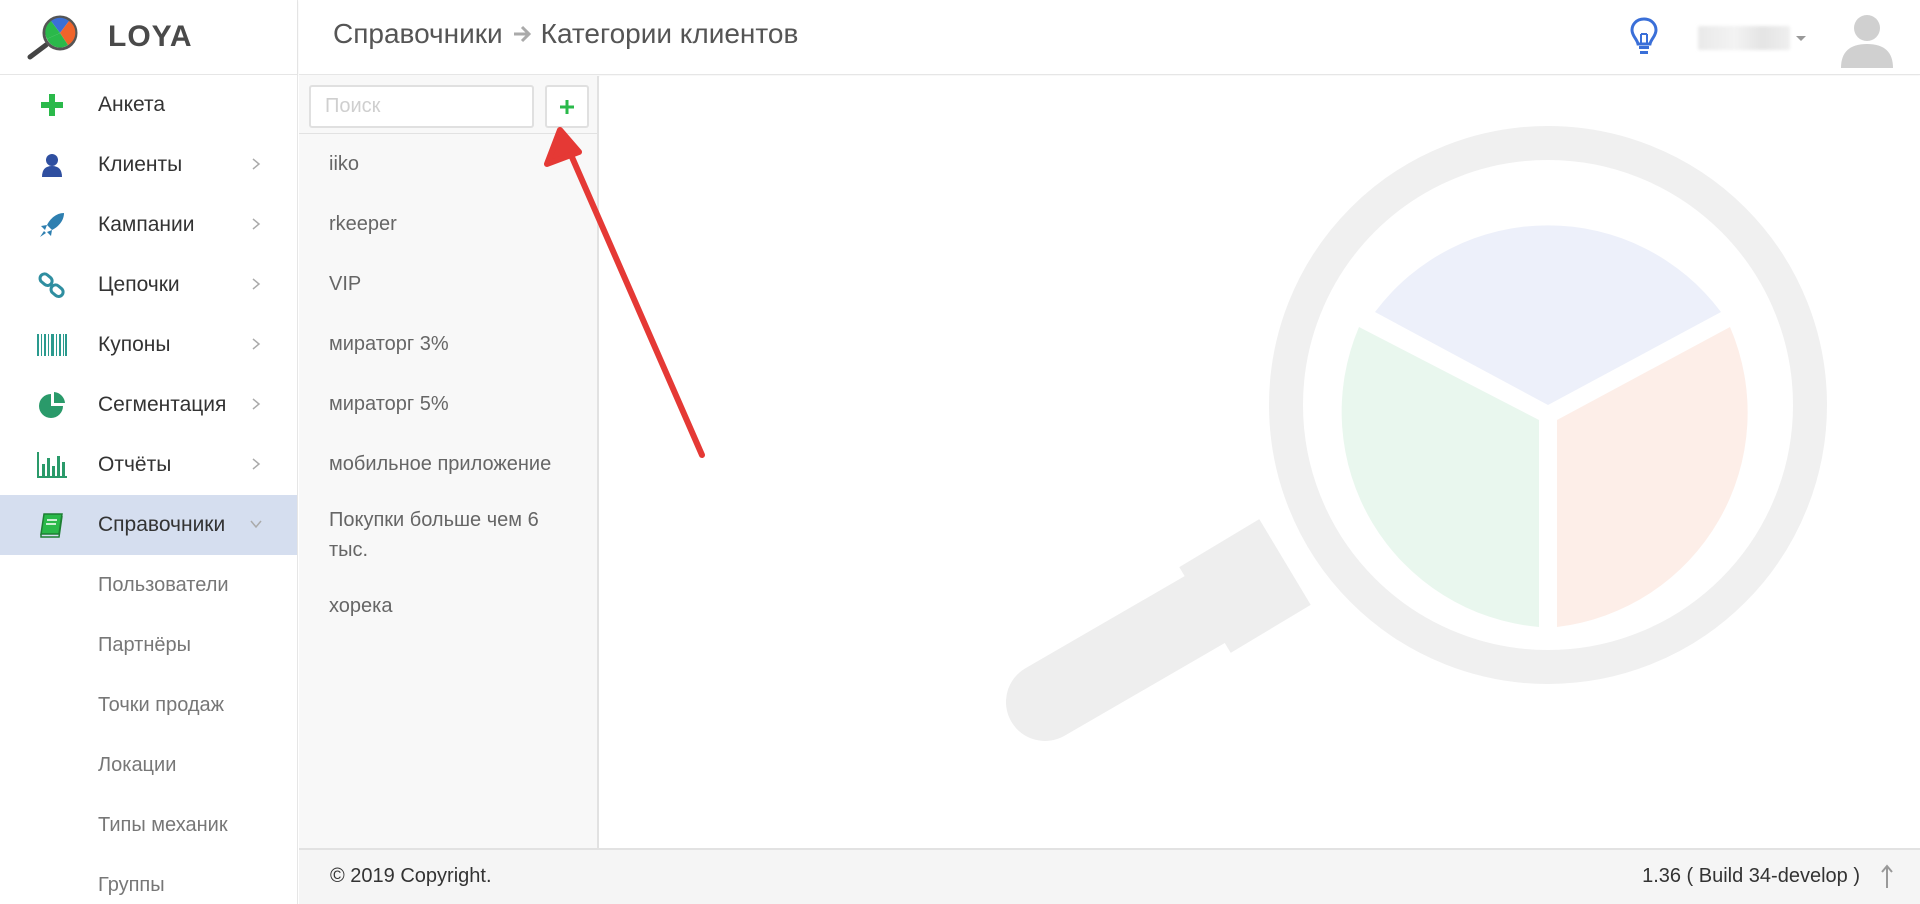  What do you see at coordinates (163, 584) in the screenshot?
I see `sidebar-subitem-label: Пользователи` at bounding box center [163, 584].